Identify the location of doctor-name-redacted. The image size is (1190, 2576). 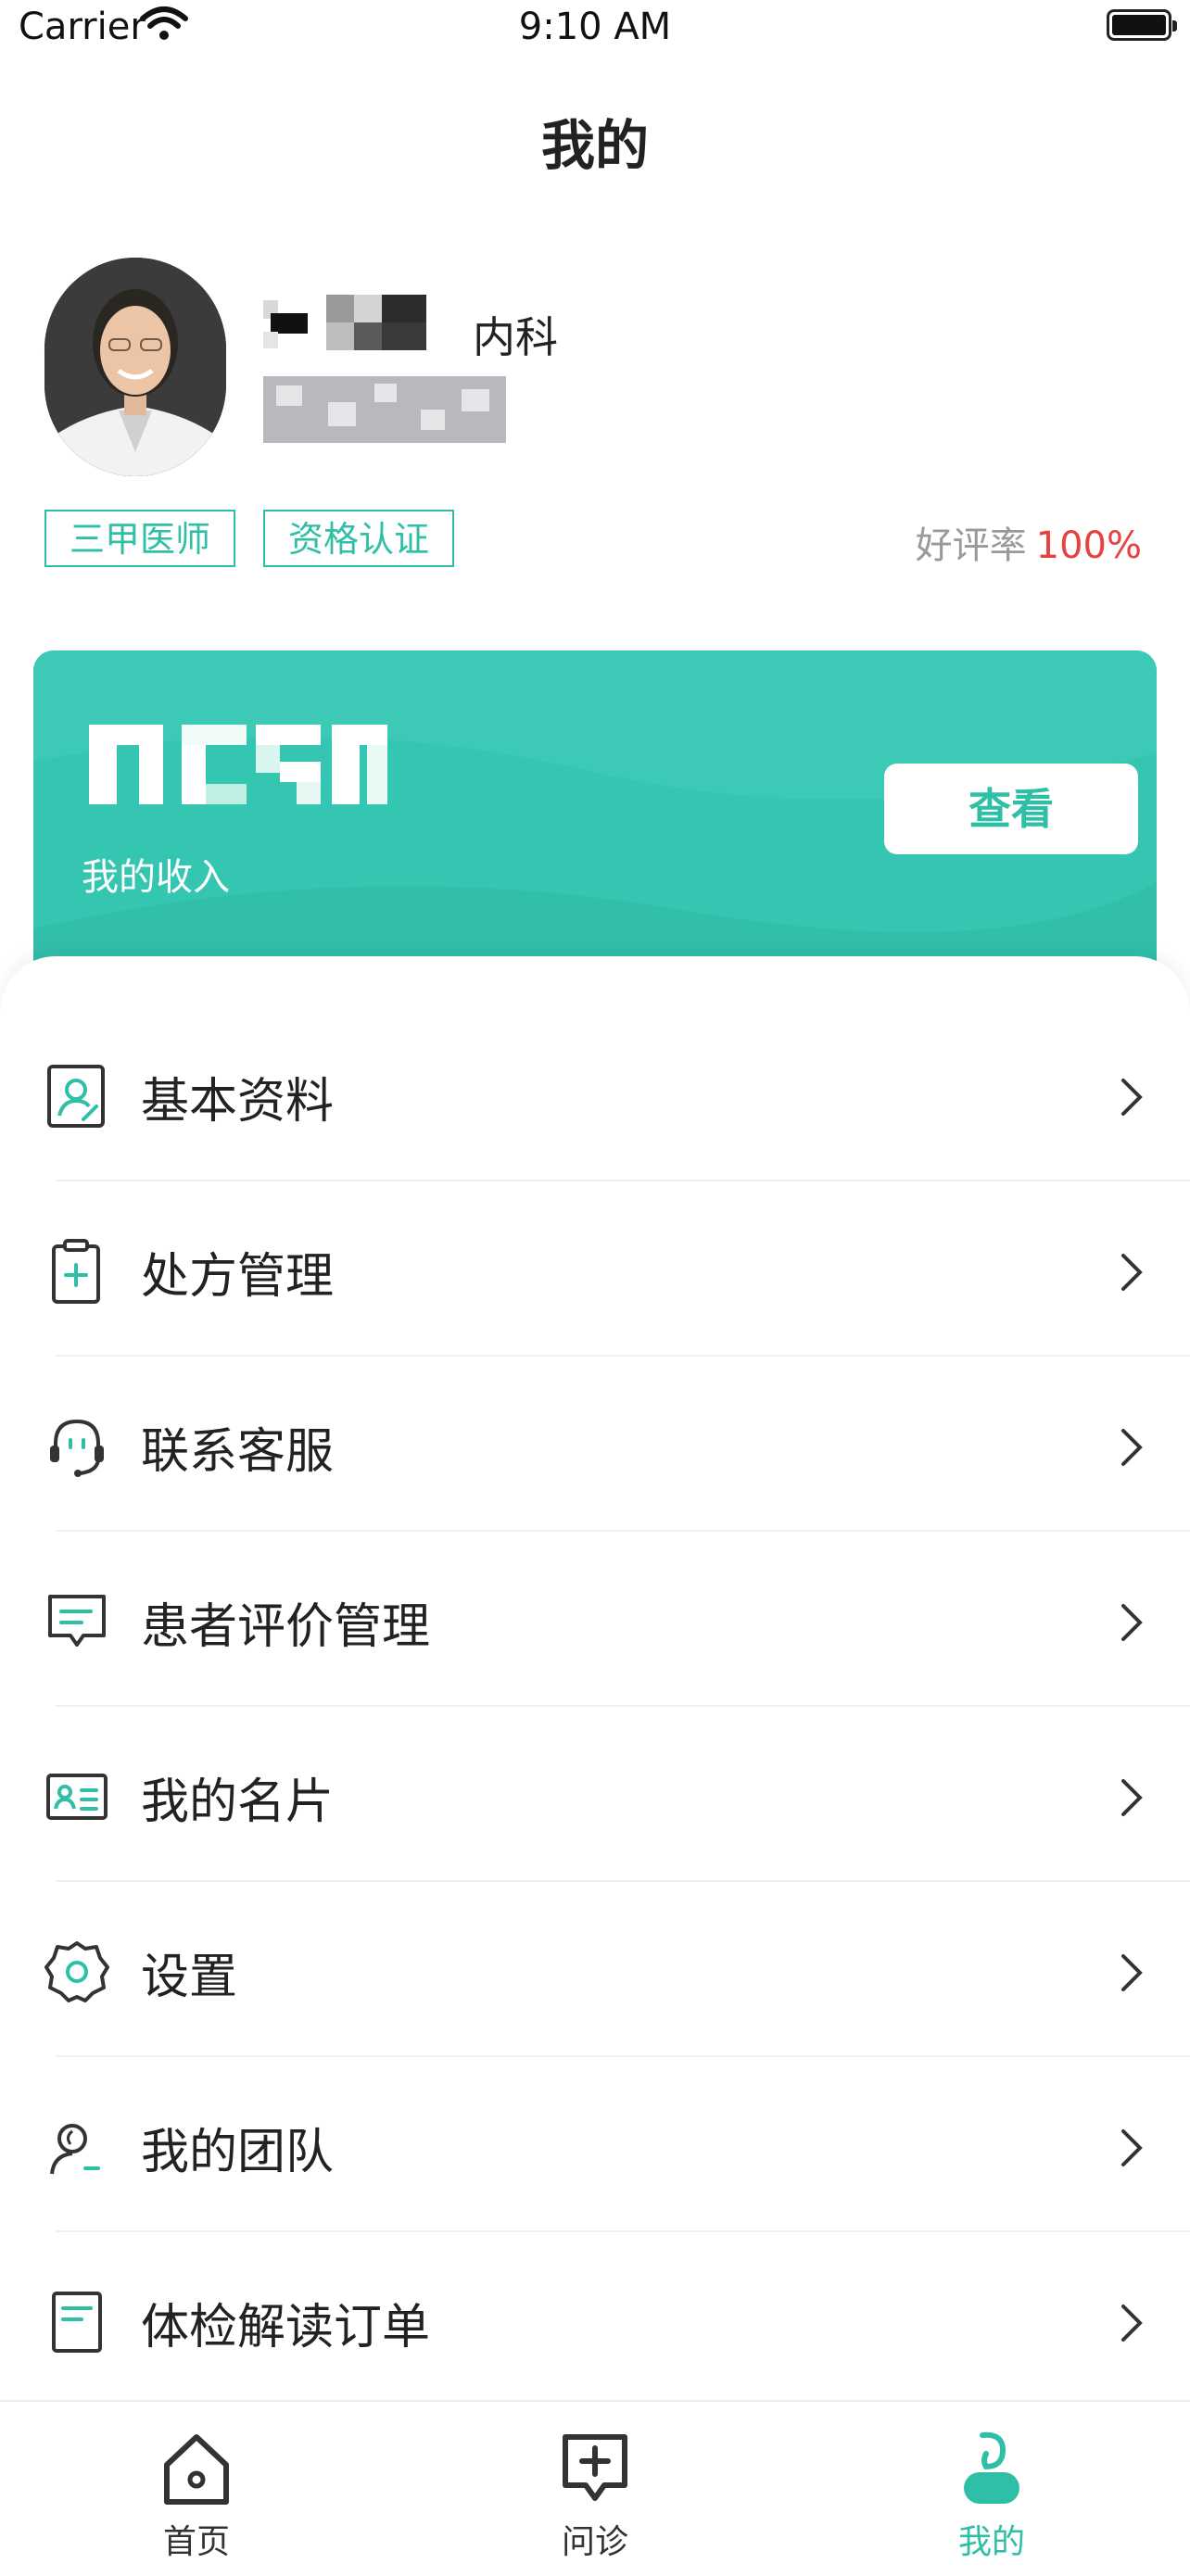
(344, 325).